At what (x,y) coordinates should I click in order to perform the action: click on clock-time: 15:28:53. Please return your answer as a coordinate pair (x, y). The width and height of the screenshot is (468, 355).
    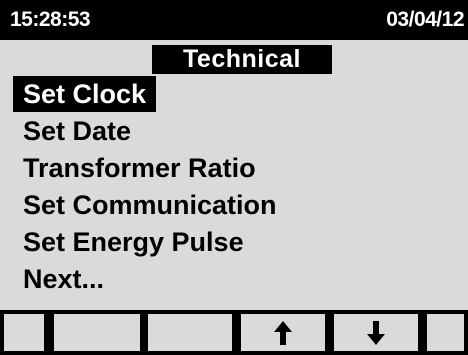
    Looking at the image, I should click on (50, 19).